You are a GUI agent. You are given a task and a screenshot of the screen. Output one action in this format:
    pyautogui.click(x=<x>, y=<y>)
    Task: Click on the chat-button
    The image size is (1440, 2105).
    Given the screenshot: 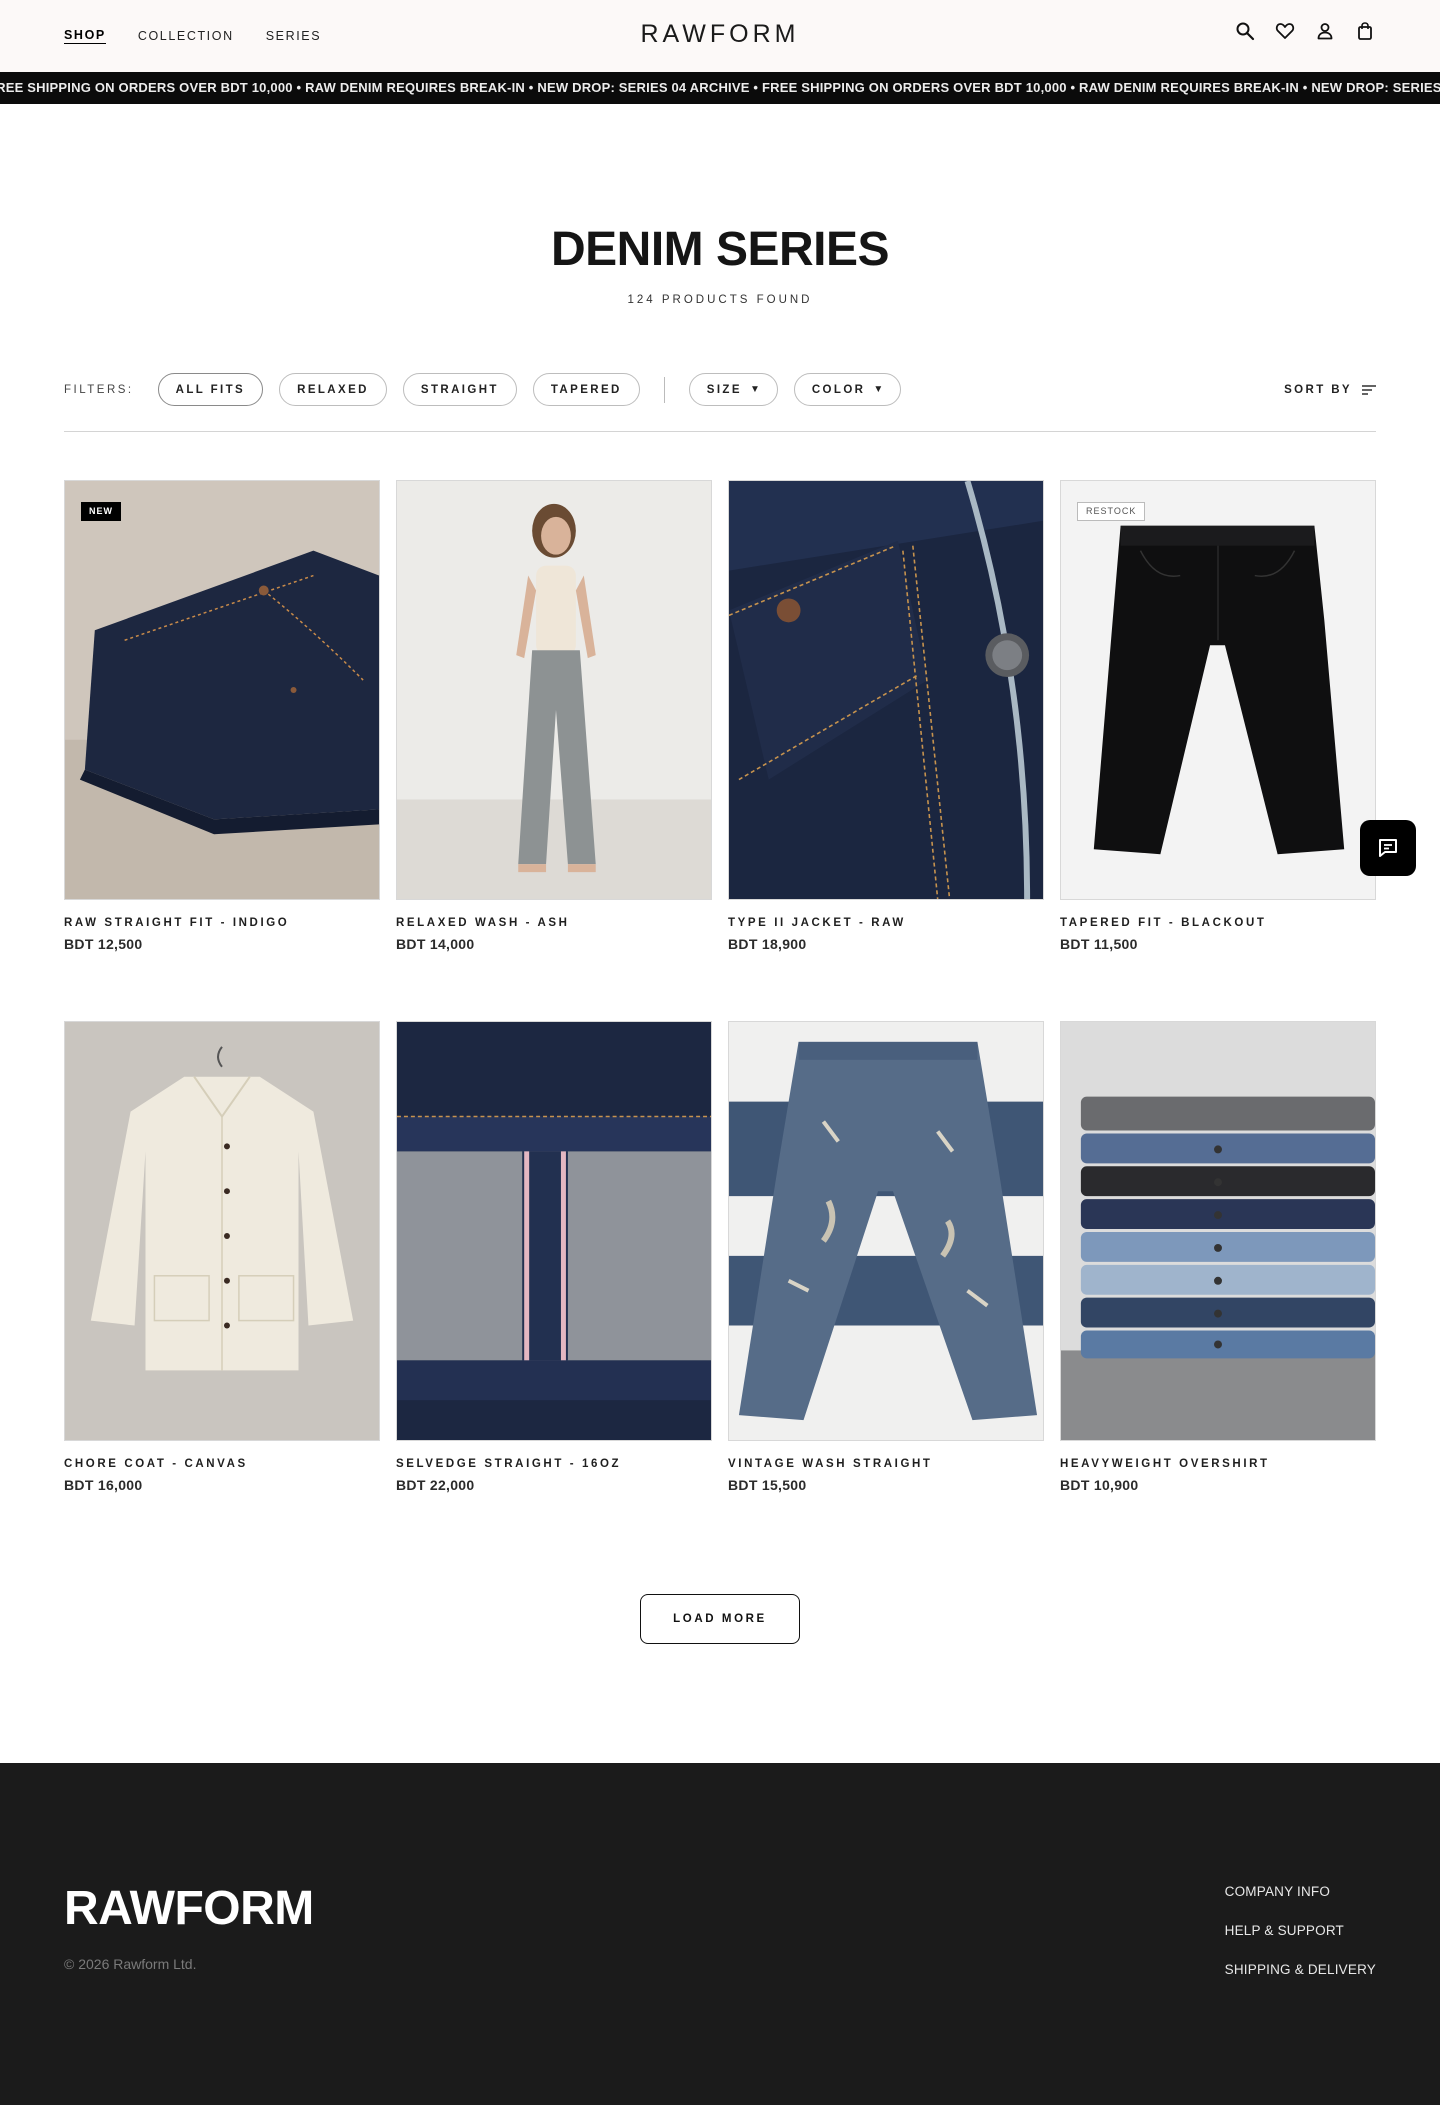 What is the action you would take?
    pyautogui.click(x=1388, y=848)
    